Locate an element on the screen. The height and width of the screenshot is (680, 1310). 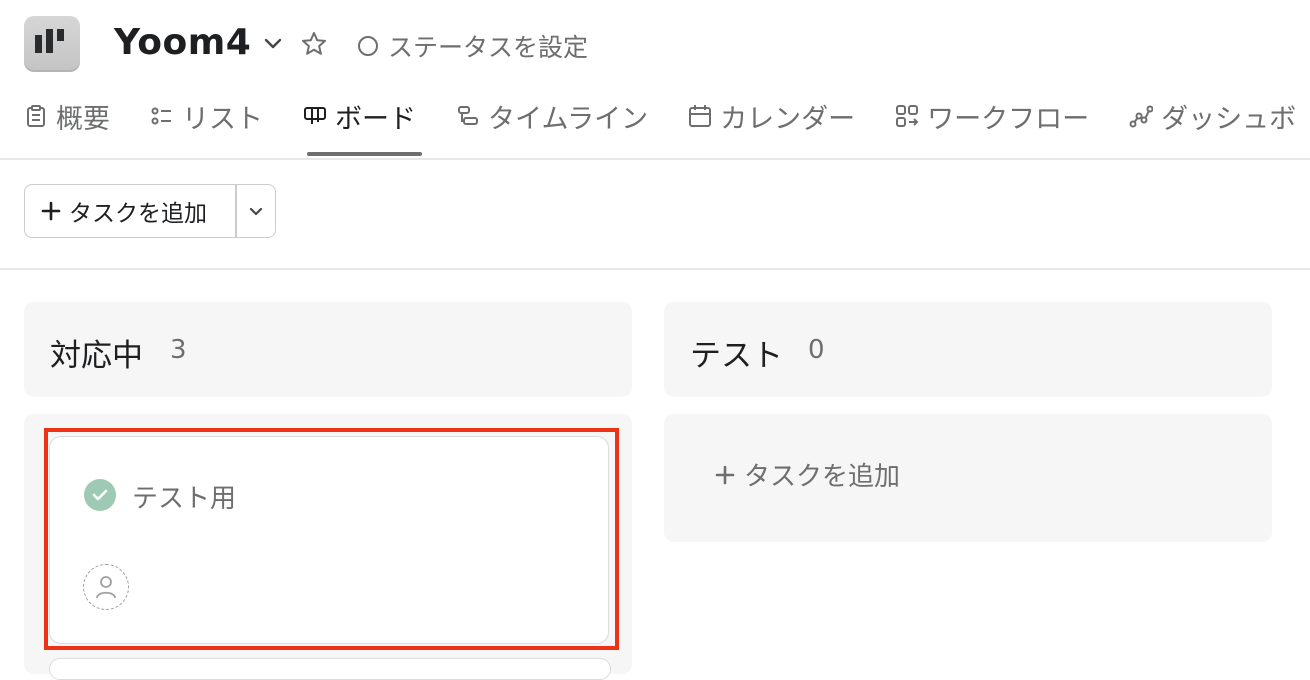
column-name: テスト is located at coordinates (736, 356).